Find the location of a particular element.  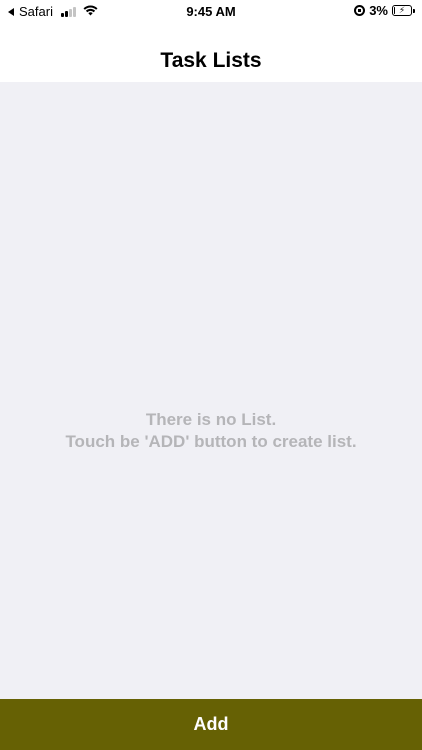

battery-icon: ⚡ is located at coordinates (403, 10).